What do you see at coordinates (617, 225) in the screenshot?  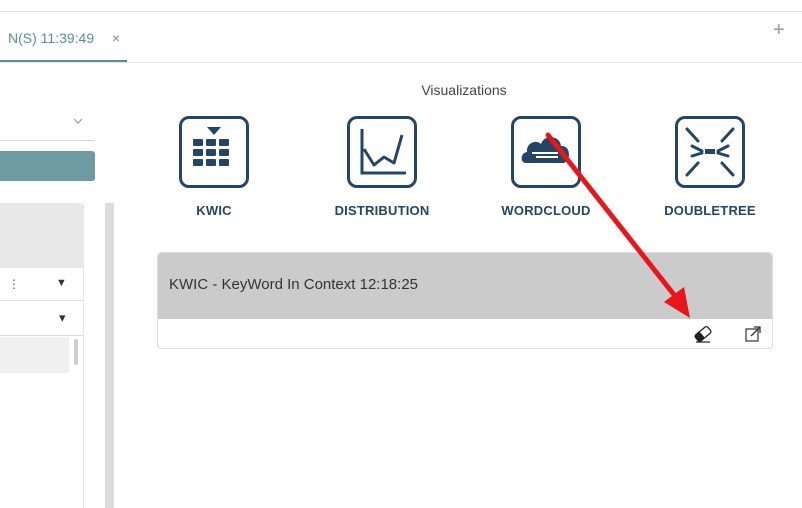 I see `annotation-arrow` at bounding box center [617, 225].